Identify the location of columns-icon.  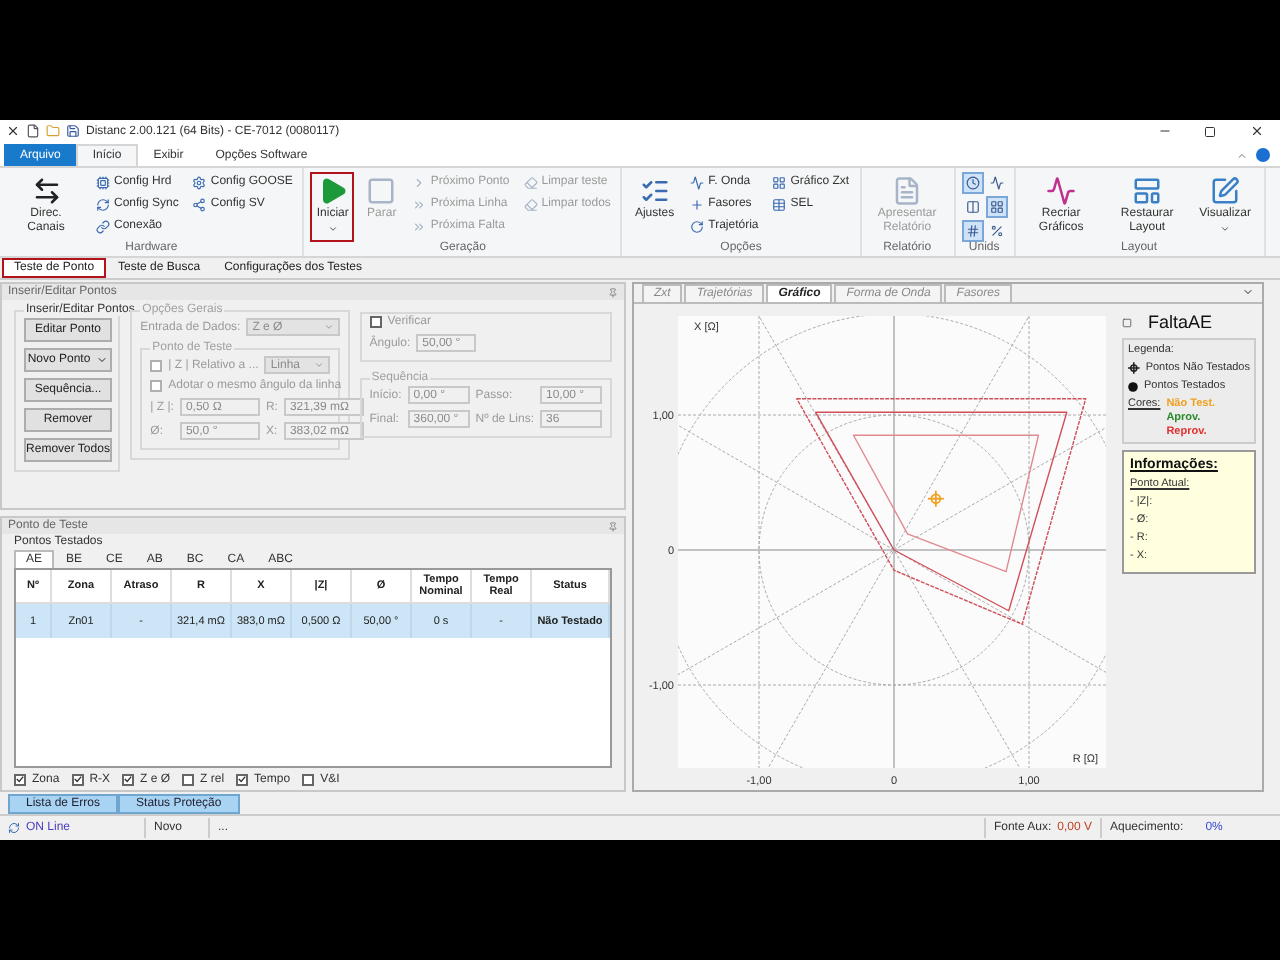
(972, 207).